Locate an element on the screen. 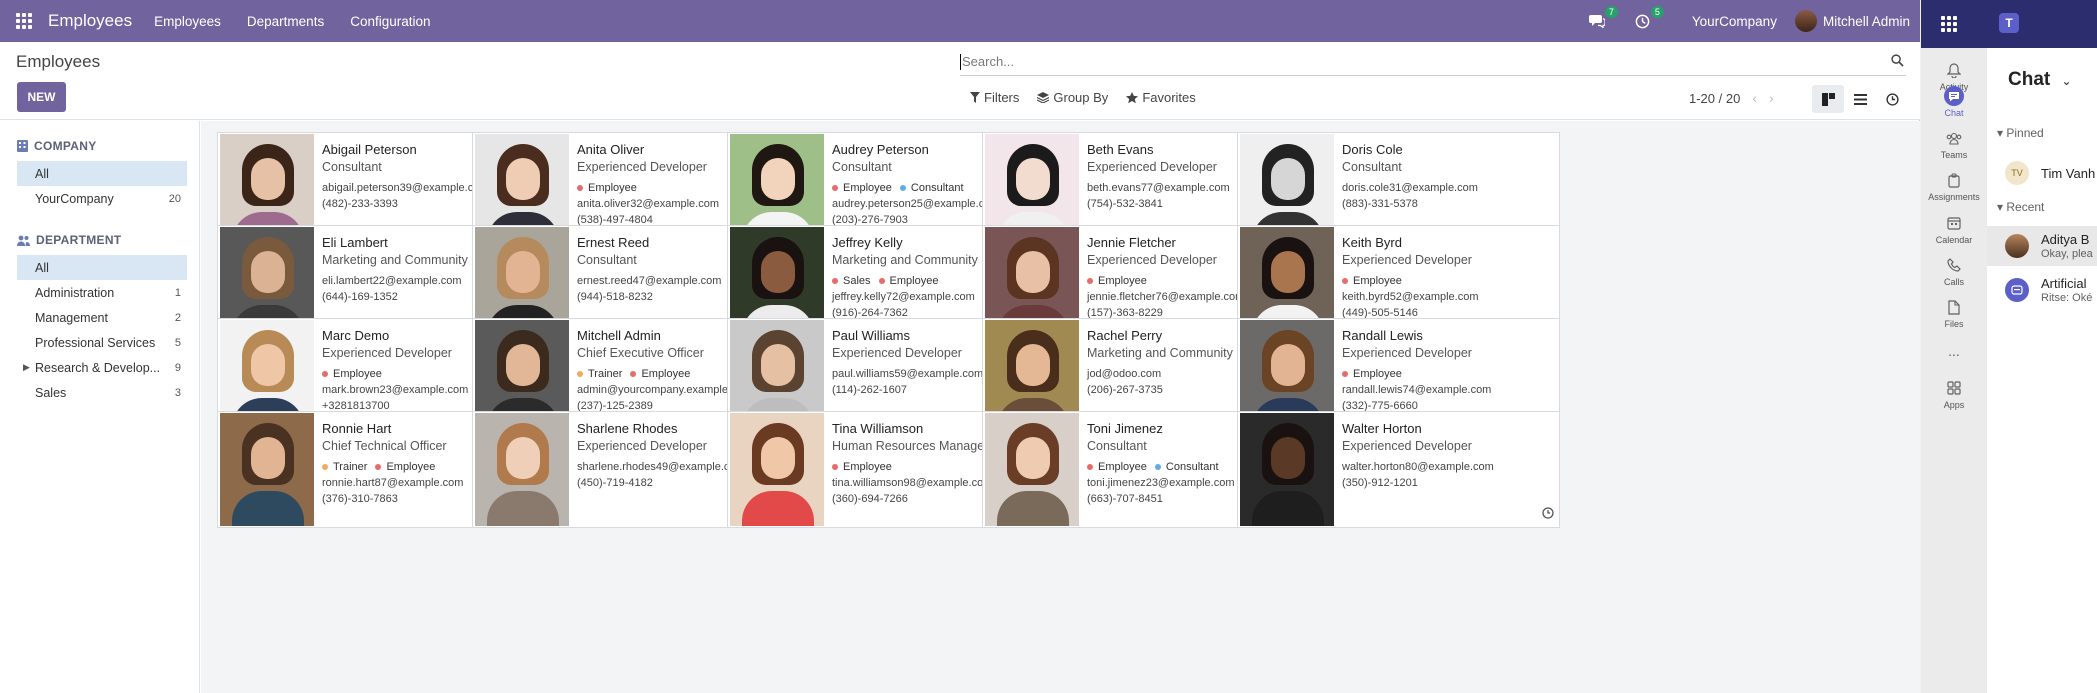 The width and height of the screenshot is (2097, 693). employee-name: Marc Demo is located at coordinates (356, 335).